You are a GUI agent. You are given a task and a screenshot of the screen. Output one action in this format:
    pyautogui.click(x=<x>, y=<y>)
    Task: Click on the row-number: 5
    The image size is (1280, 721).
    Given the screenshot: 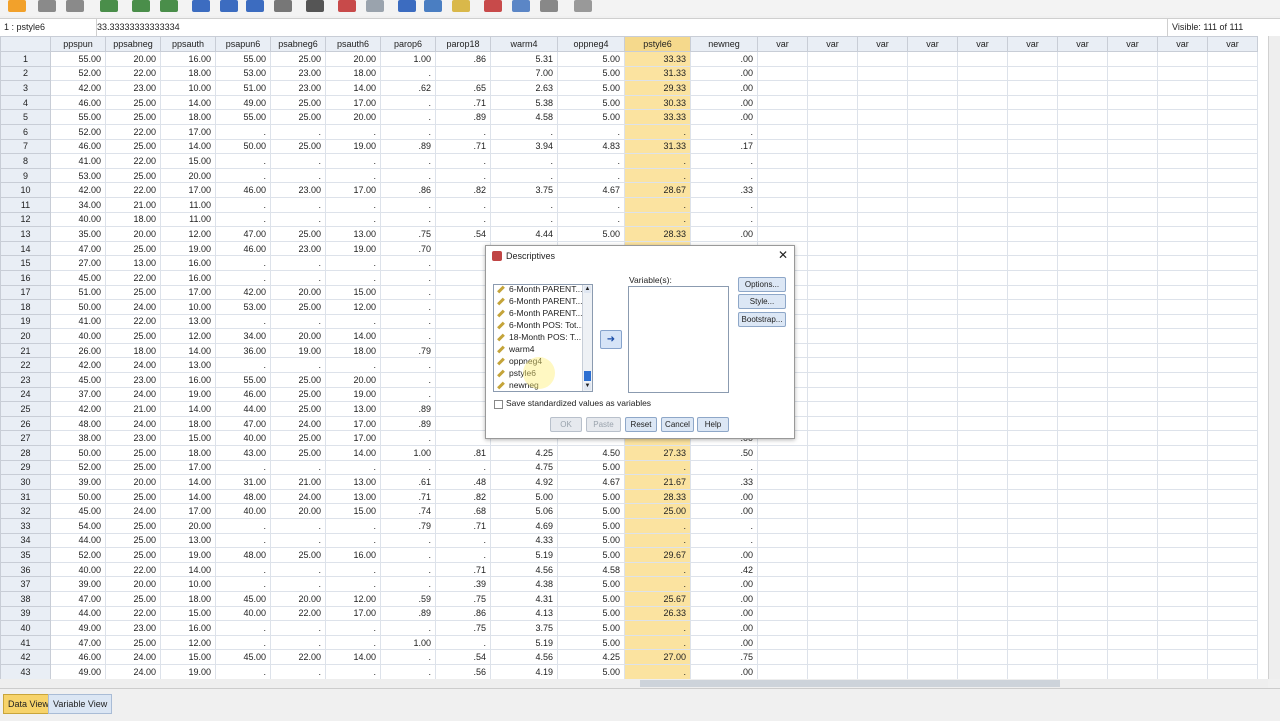 What is the action you would take?
    pyautogui.click(x=25, y=117)
    